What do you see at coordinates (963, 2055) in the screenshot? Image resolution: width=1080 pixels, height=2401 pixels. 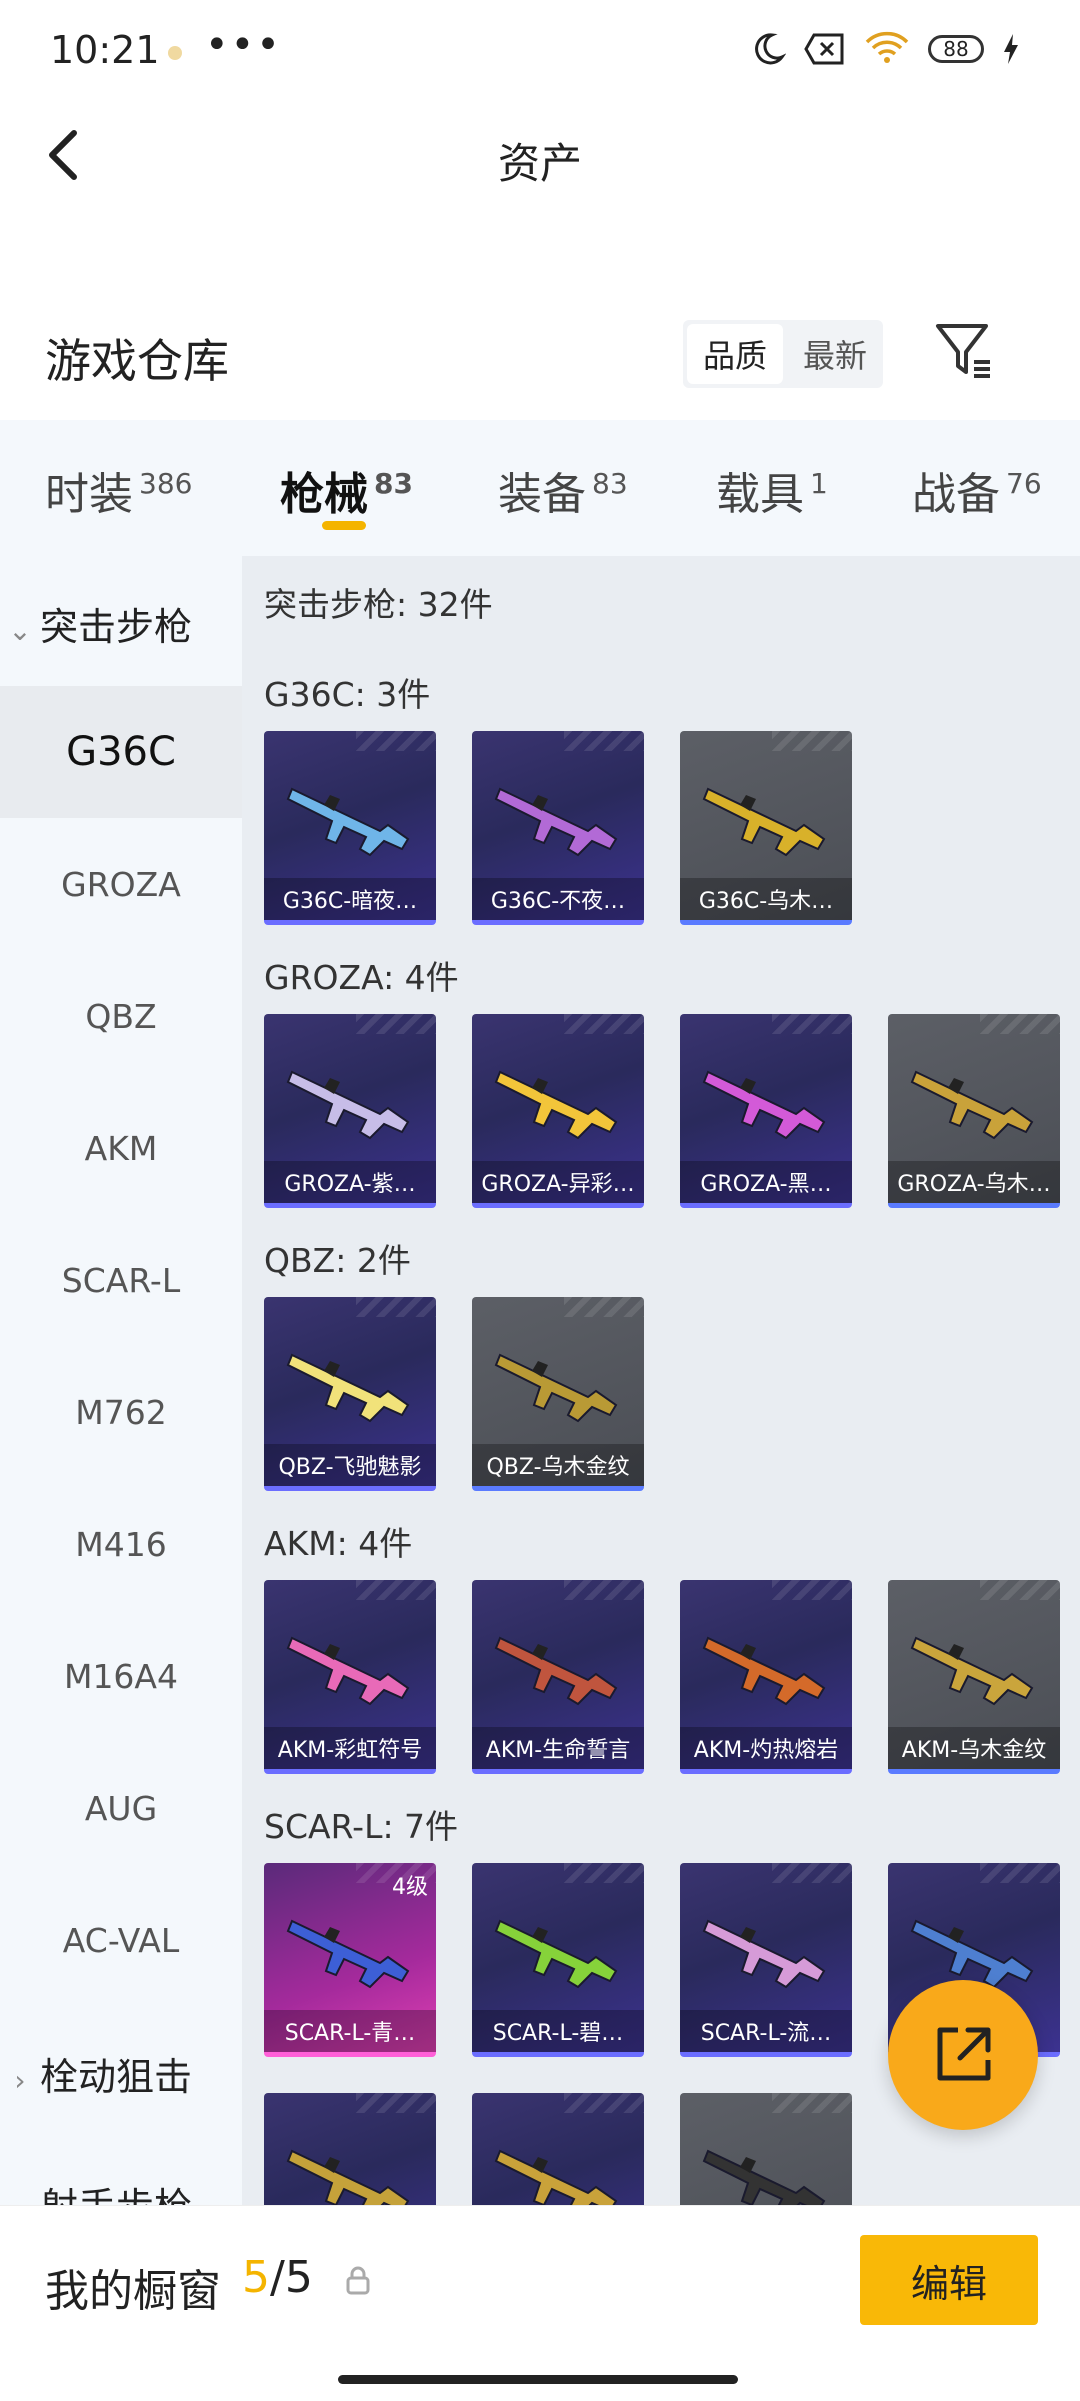 I see `share-button` at bounding box center [963, 2055].